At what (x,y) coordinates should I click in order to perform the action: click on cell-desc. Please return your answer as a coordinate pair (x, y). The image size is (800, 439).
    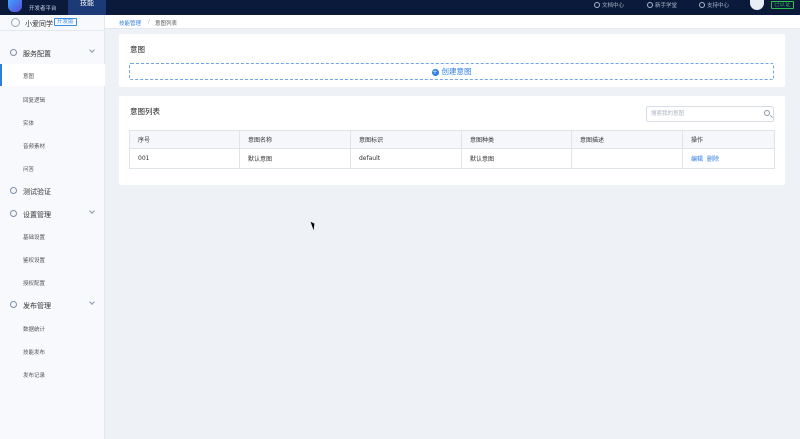
    Looking at the image, I should click on (627, 158).